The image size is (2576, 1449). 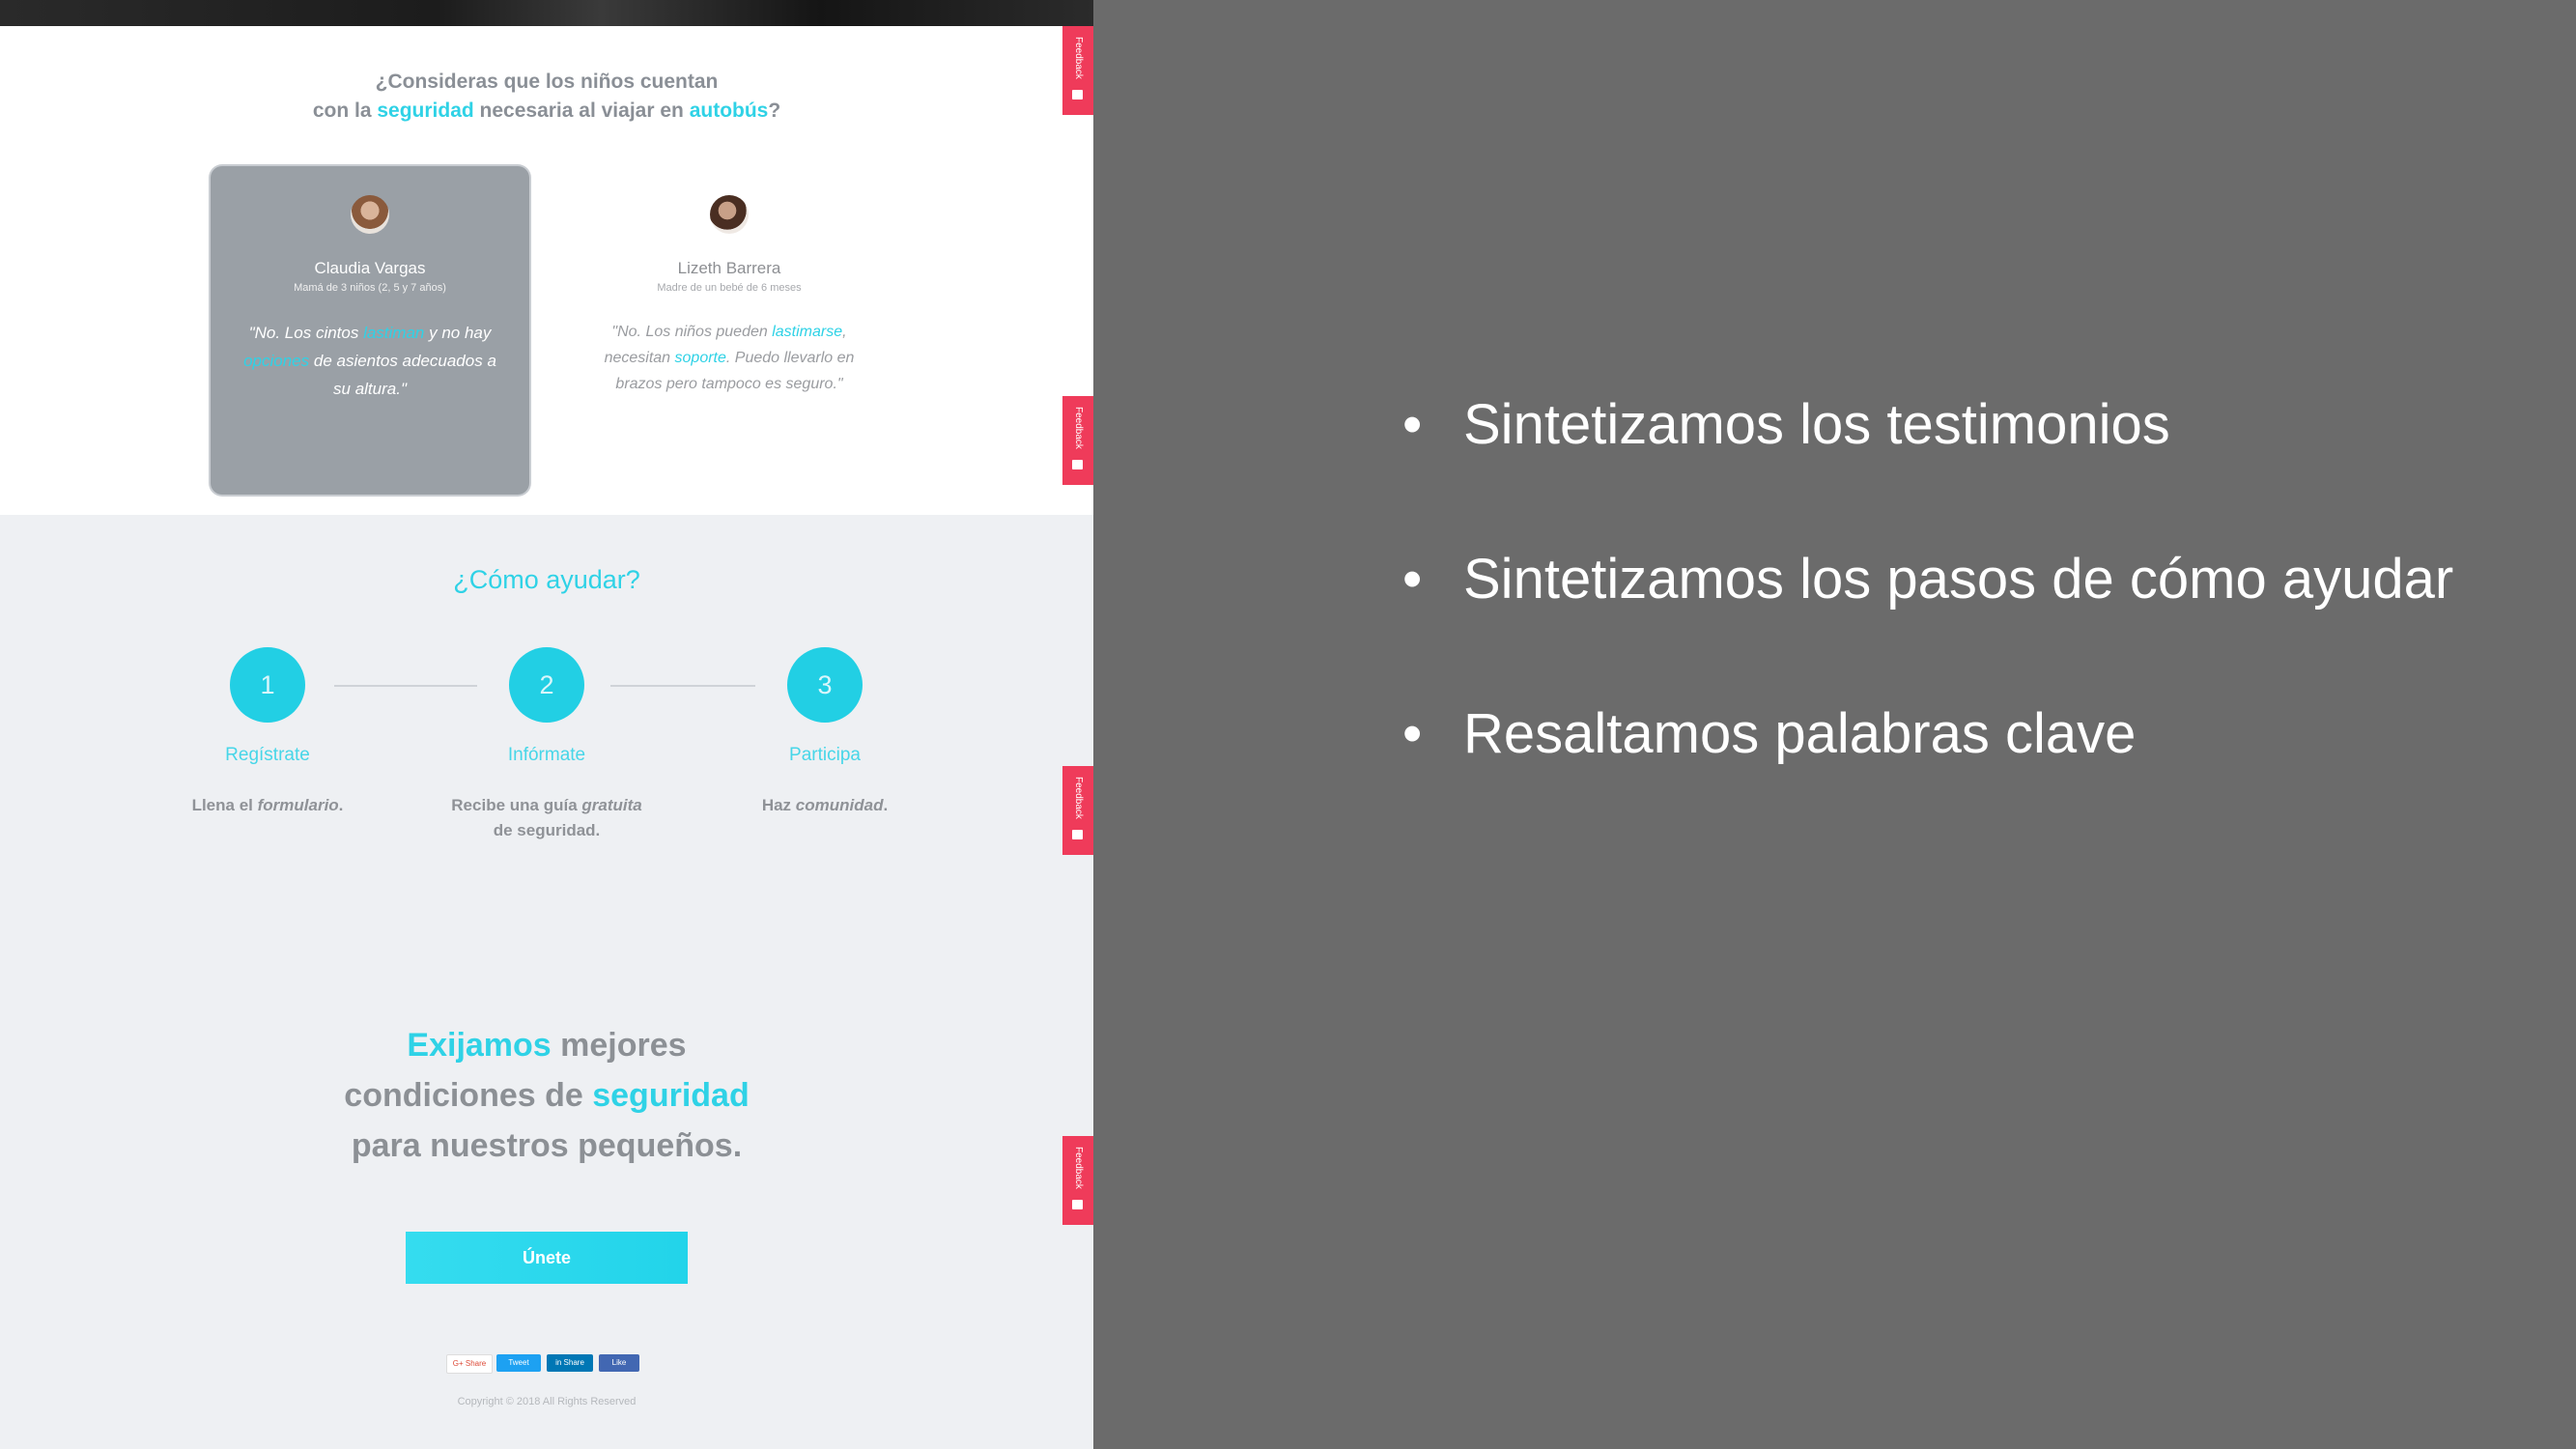 I want to click on desc-text: Llena el, so click(x=224, y=805).